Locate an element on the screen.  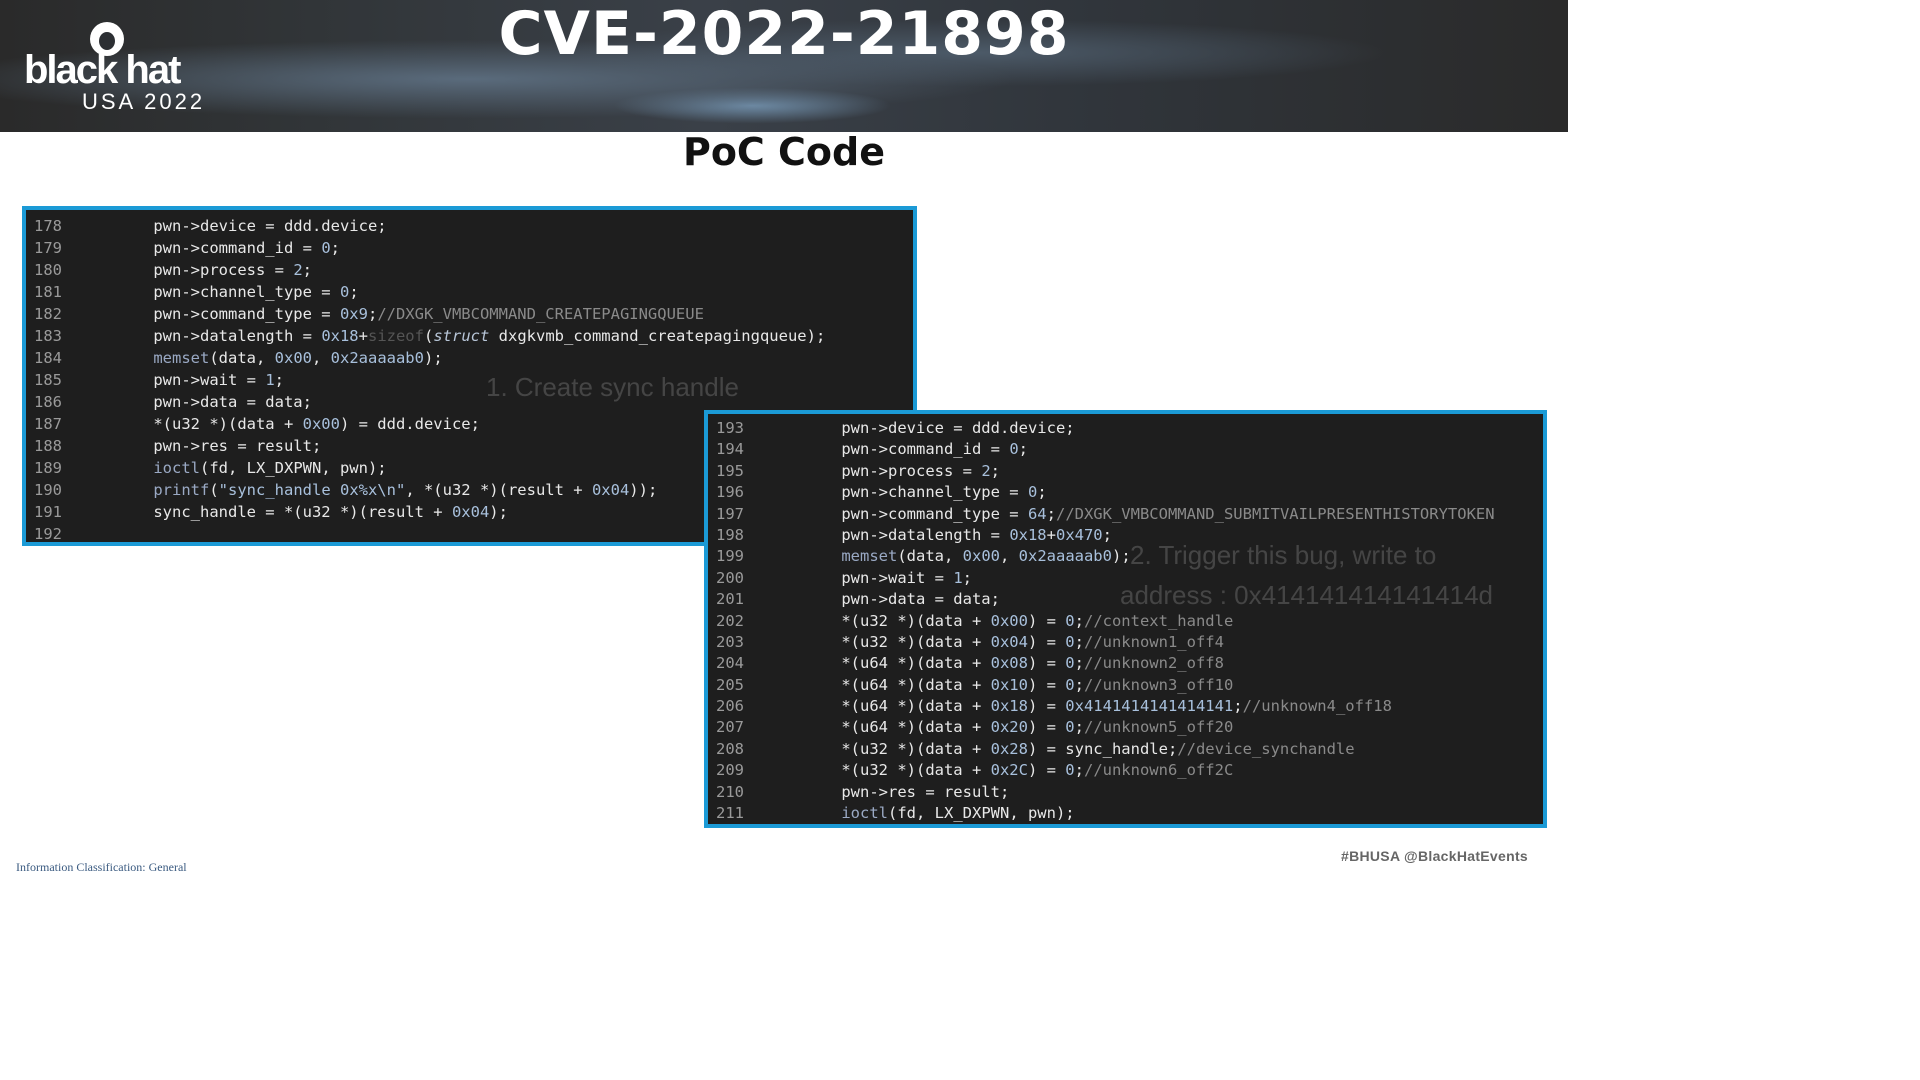
code-line: 195 pwn->process = 2; is located at coordinates (1125, 471).